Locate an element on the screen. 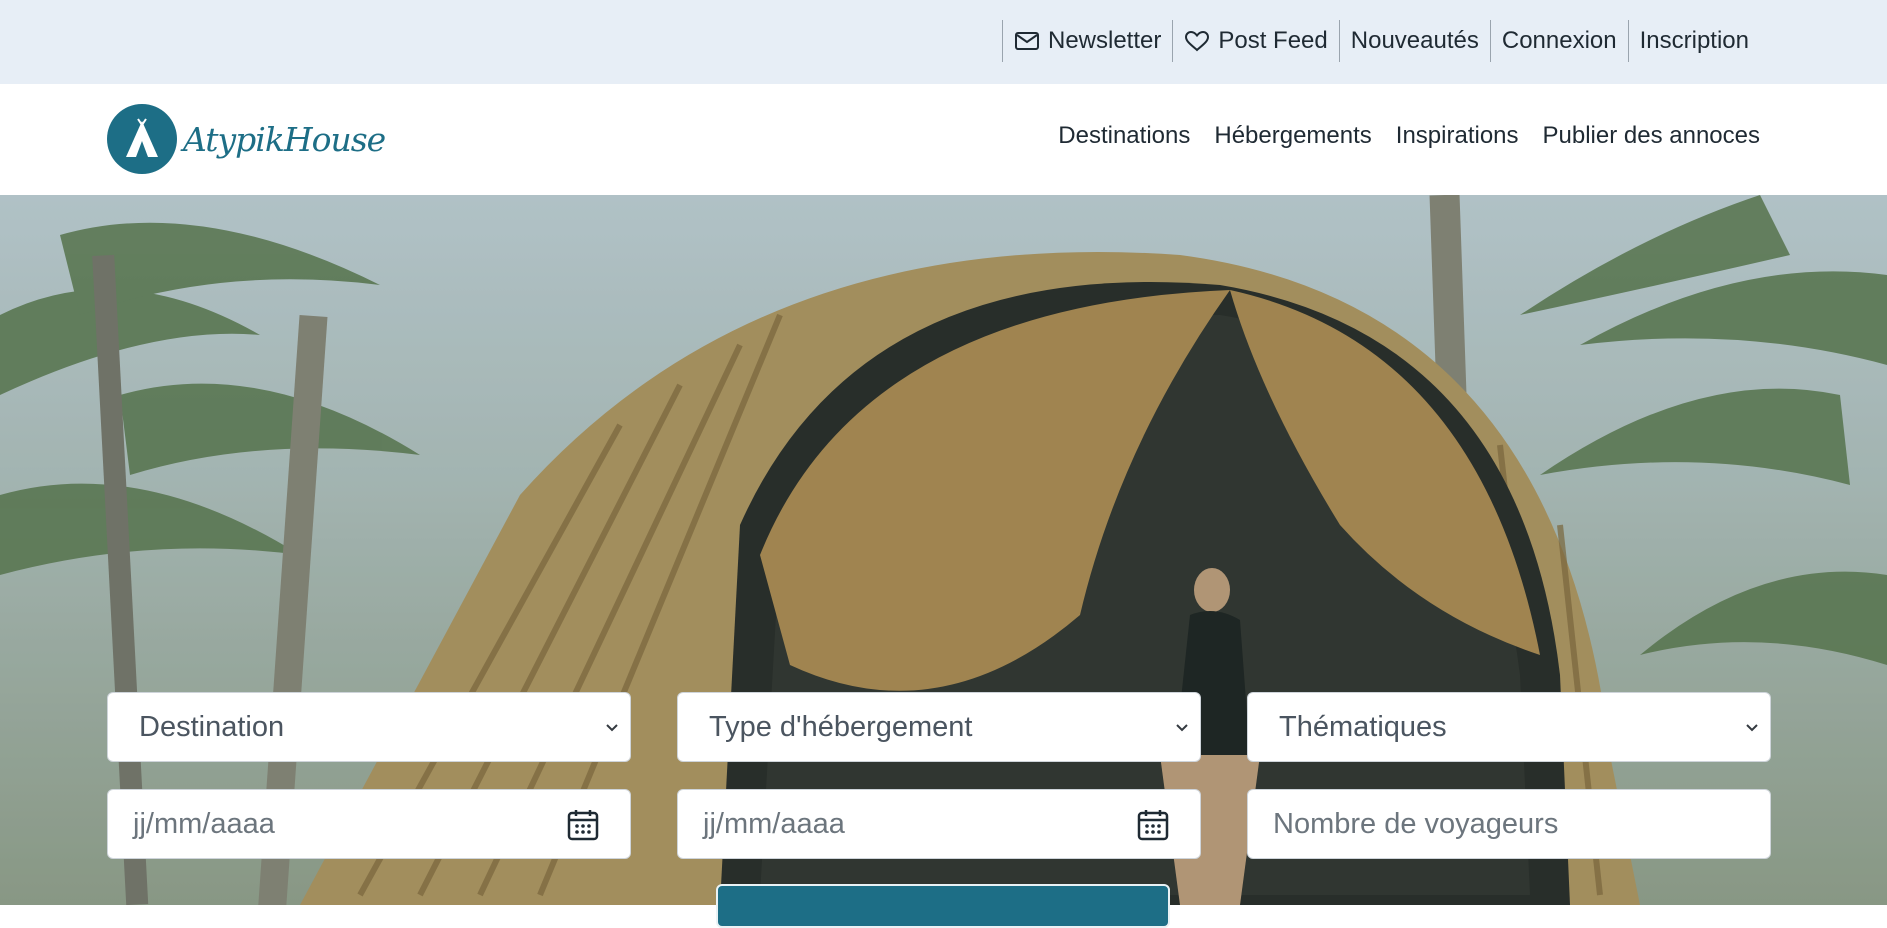 The width and height of the screenshot is (1887, 928). newsletter-label: Newsletter is located at coordinates (1104, 40).